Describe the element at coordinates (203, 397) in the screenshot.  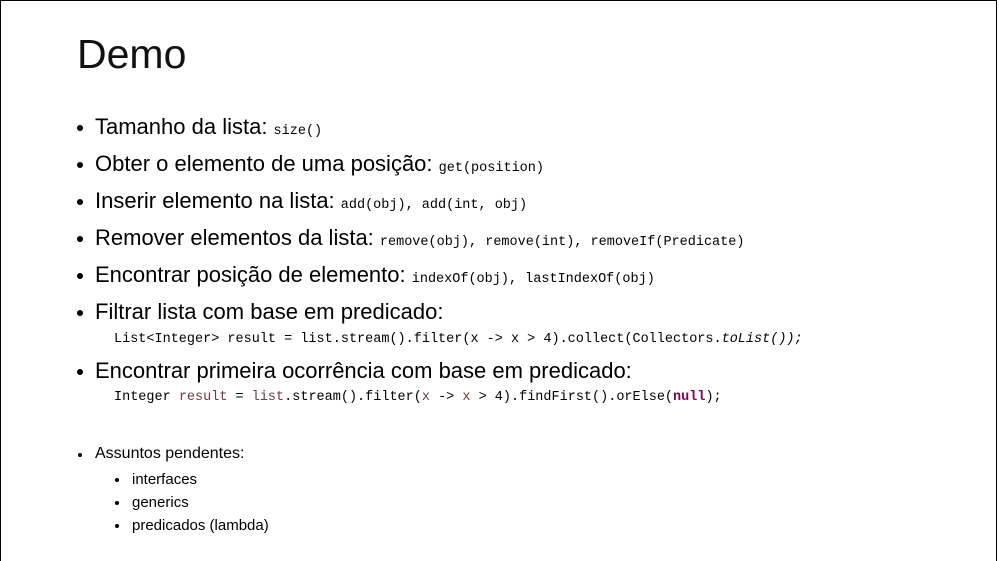
I see `code-variable: result` at that location.